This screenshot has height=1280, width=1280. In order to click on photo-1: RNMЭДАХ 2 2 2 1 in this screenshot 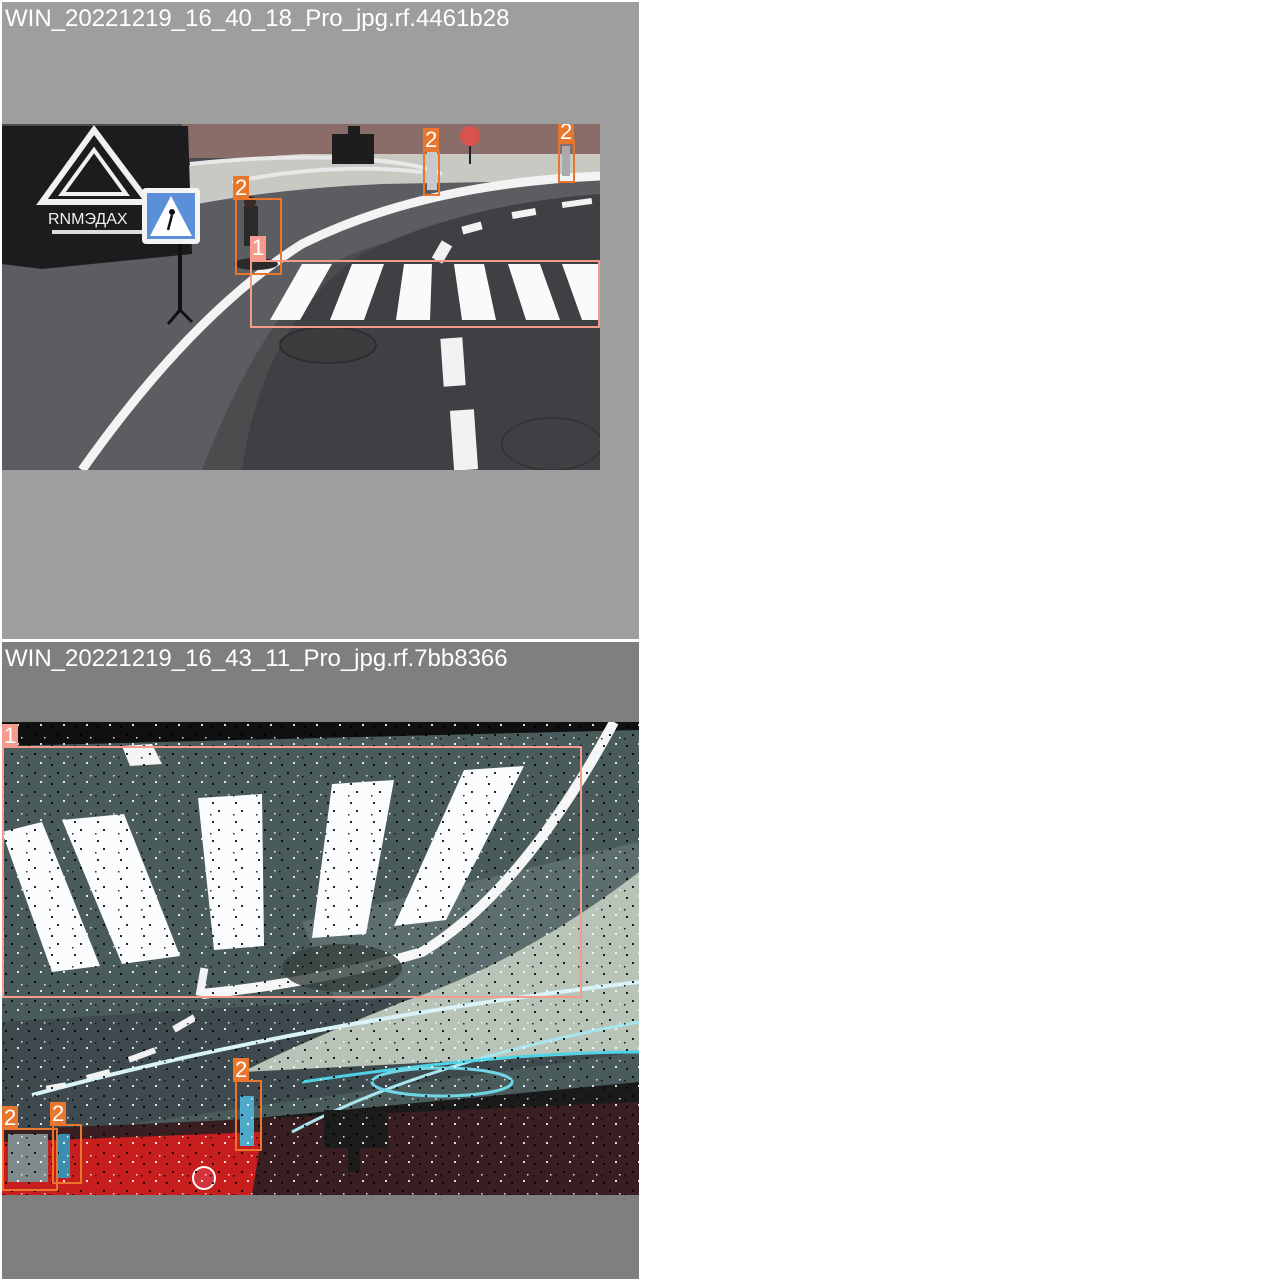, I will do `click(301, 297)`.